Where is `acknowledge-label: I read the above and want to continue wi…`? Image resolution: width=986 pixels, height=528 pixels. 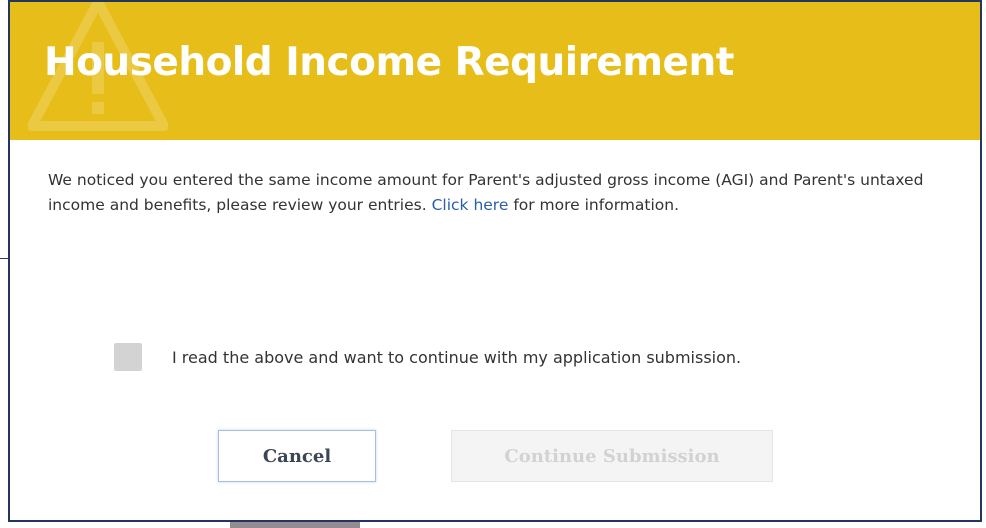 acknowledge-label: I read the above and want to continue wi… is located at coordinates (456, 357).